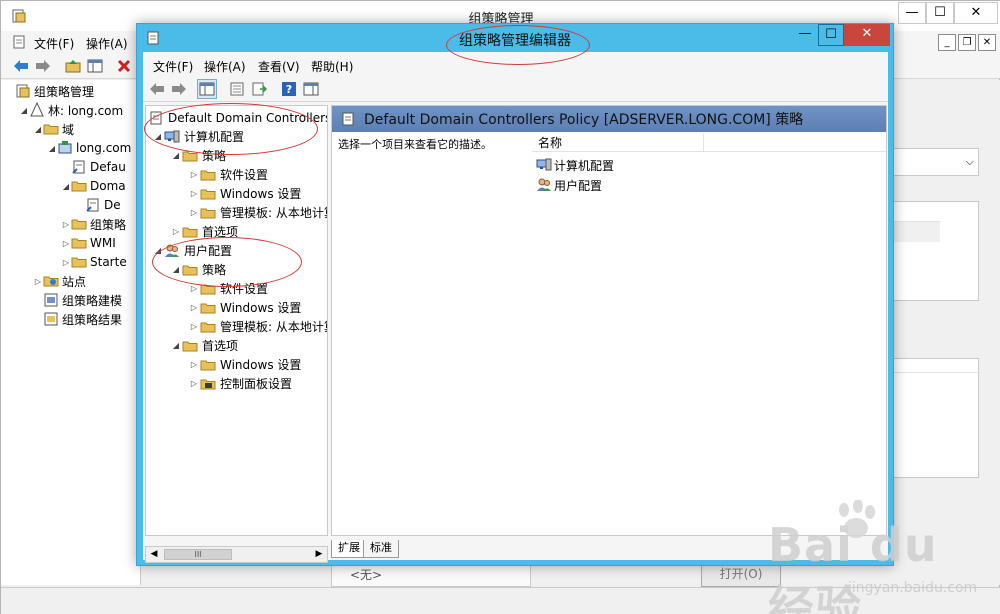 This screenshot has height=614, width=1000. Describe the element at coordinates (237, 89) in the screenshot. I see `properties-button` at that location.